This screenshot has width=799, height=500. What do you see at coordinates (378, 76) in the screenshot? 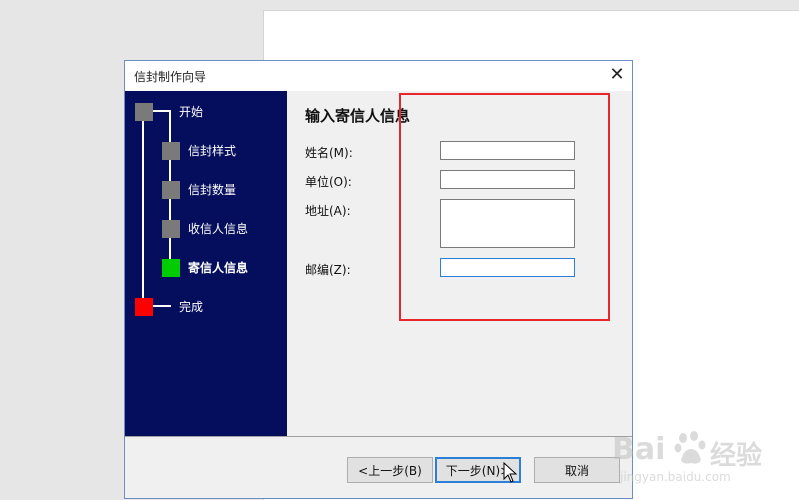
I see `dialog-titlebar: 信封制作向导 ✕` at bounding box center [378, 76].